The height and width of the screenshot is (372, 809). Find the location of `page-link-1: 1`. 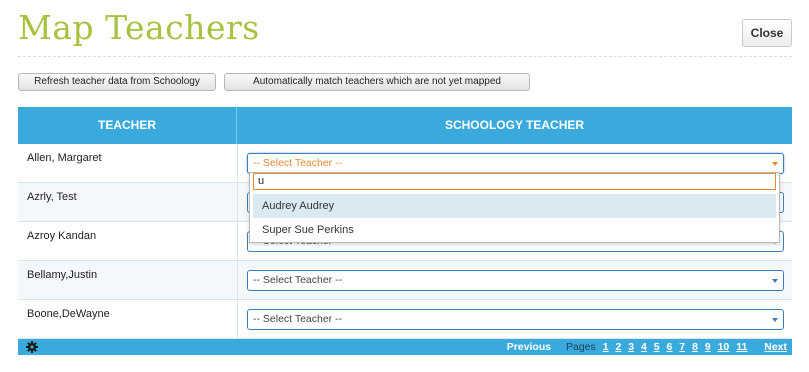

page-link-1: 1 is located at coordinates (606, 347).